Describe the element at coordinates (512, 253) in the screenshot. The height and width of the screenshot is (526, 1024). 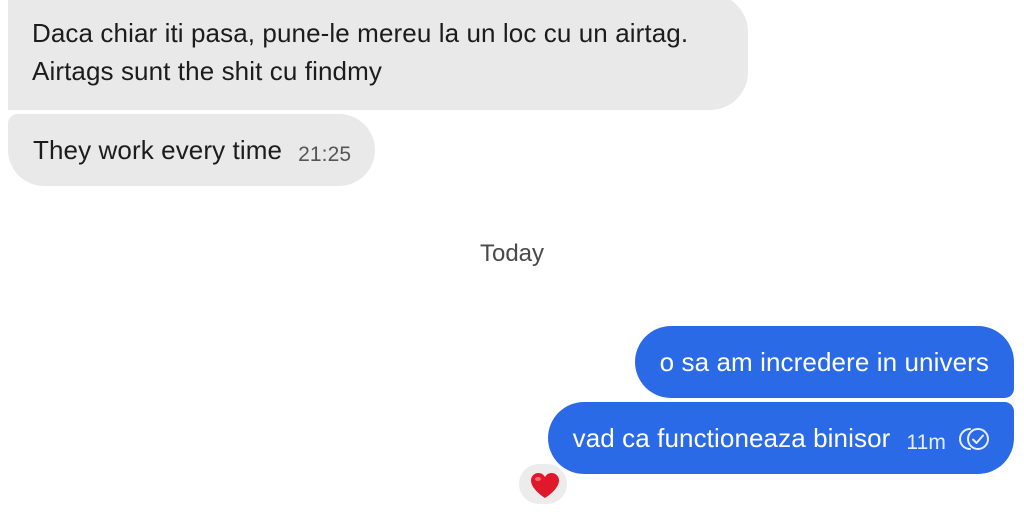
I see `date-divider: Today` at that location.